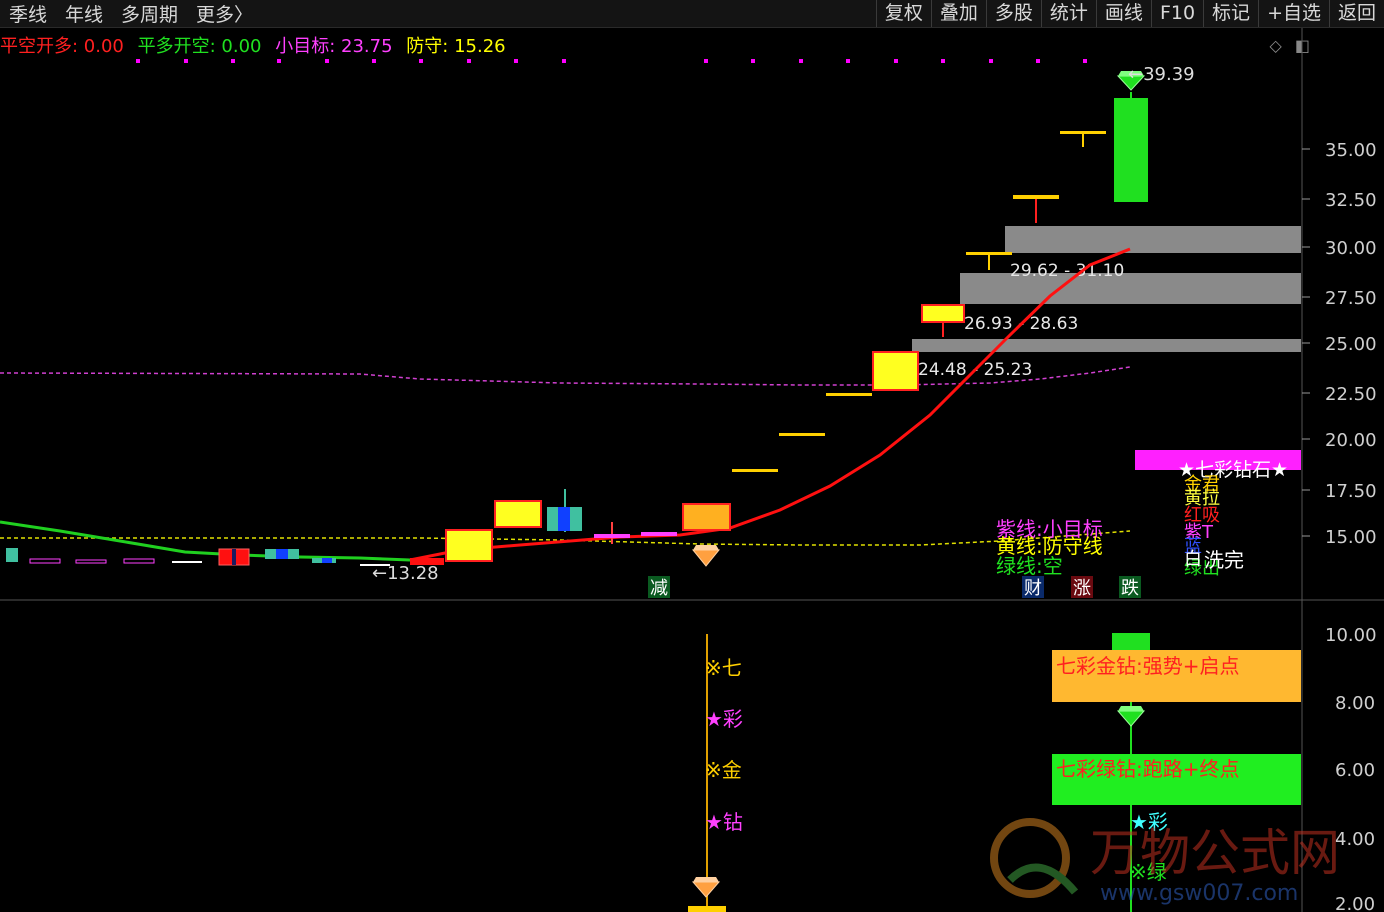 This screenshot has width=1384, height=912. Describe the element at coordinates (1123, 13) in the screenshot. I see `draw-line-button: 画线` at that location.